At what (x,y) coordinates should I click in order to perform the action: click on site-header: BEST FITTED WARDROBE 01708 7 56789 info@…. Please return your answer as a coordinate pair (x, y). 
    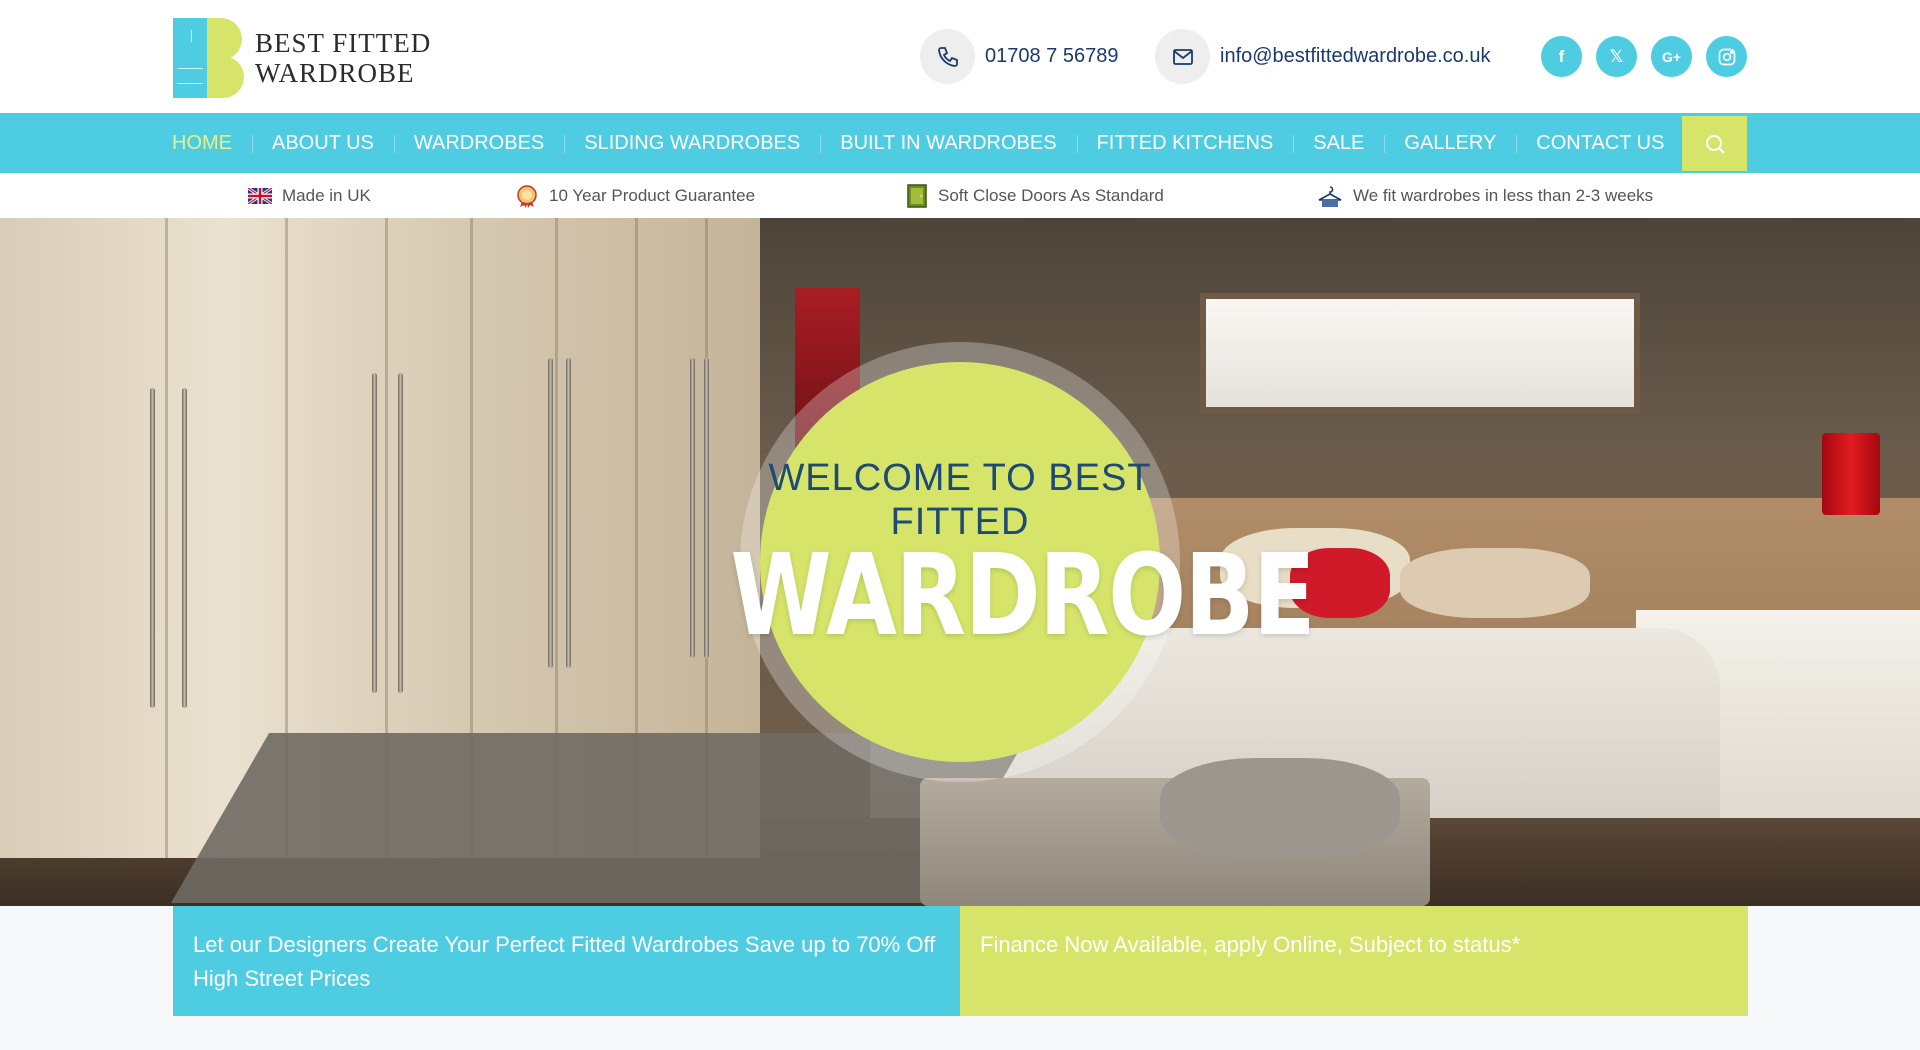
    Looking at the image, I should click on (960, 56).